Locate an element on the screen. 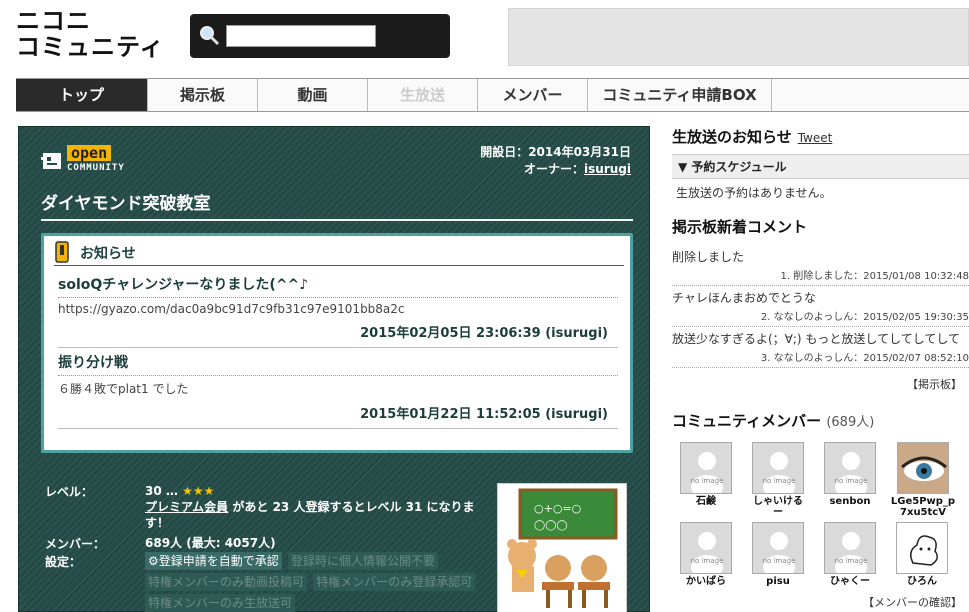  comment-text: 放送少なすぎるよ(；∀;) もっと放送してしてしてして is located at coordinates (816, 339).